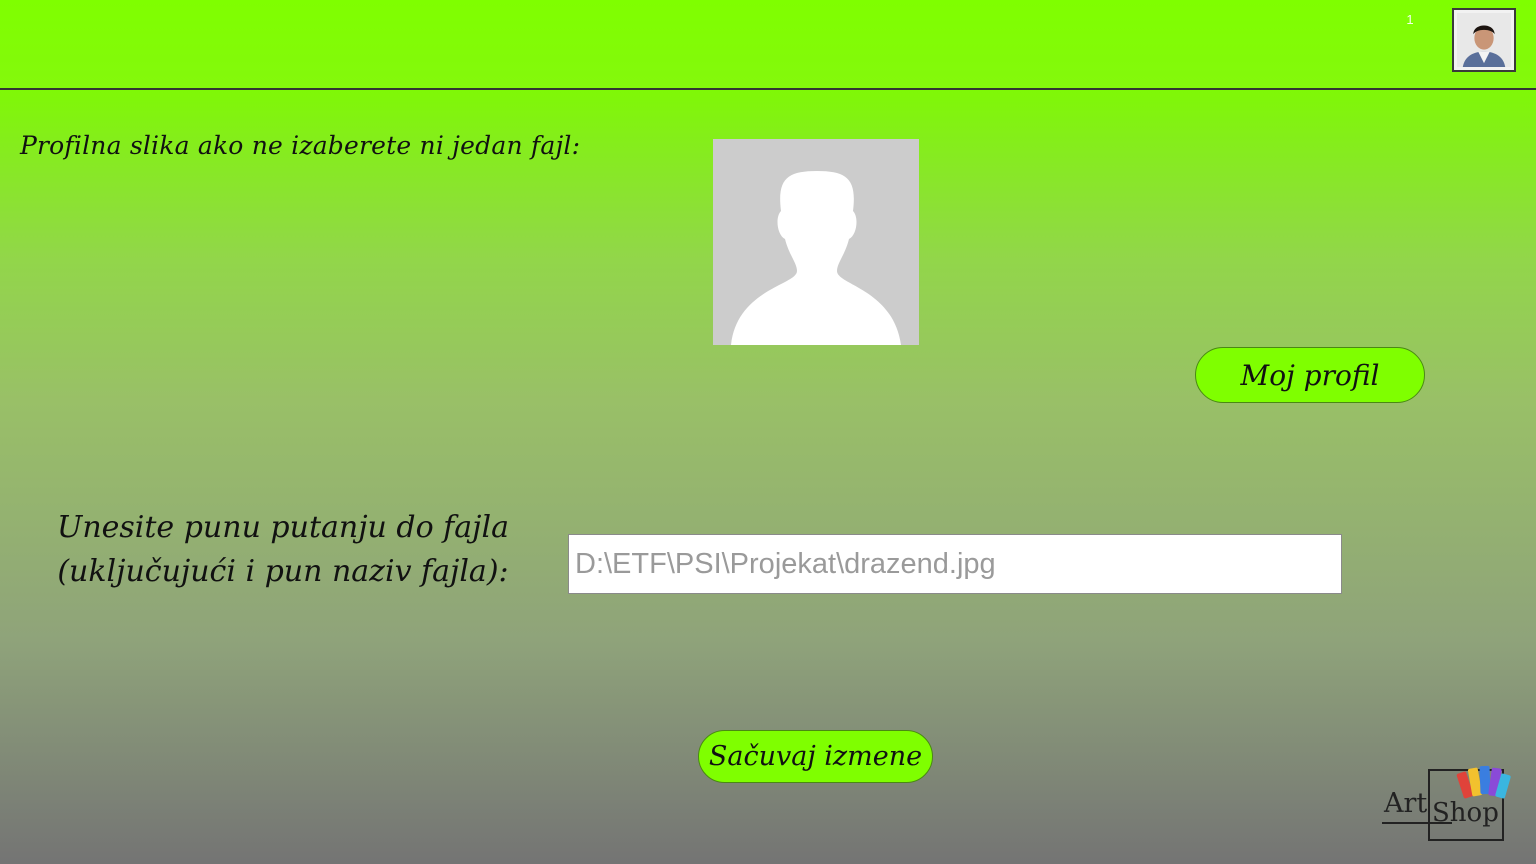 The width and height of the screenshot is (1536, 864). I want to click on file-path-label-line2: (uključujući i pun naziv fajla):, so click(283, 571).